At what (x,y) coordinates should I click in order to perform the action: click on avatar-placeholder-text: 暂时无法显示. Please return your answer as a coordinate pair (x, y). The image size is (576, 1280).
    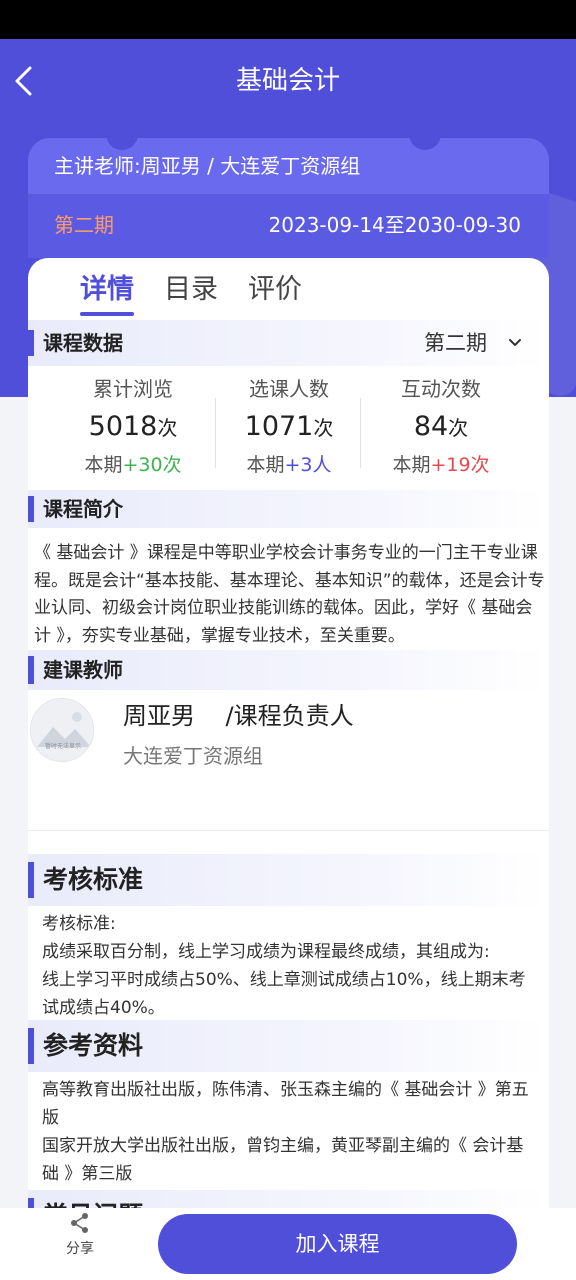
    Looking at the image, I should click on (62, 746).